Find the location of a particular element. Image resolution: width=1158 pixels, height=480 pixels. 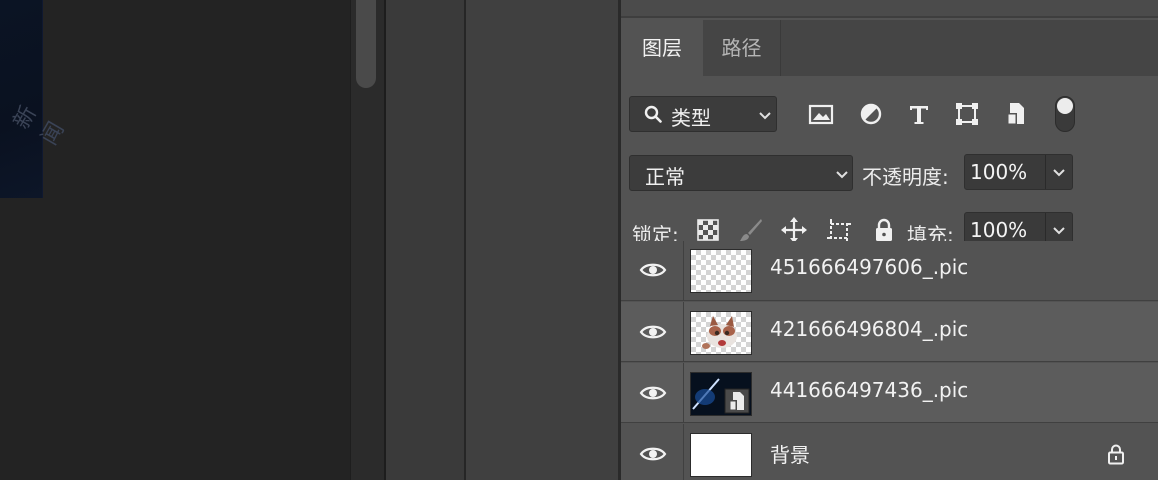

panel-tabs: 图层 路径 is located at coordinates (889, 48).